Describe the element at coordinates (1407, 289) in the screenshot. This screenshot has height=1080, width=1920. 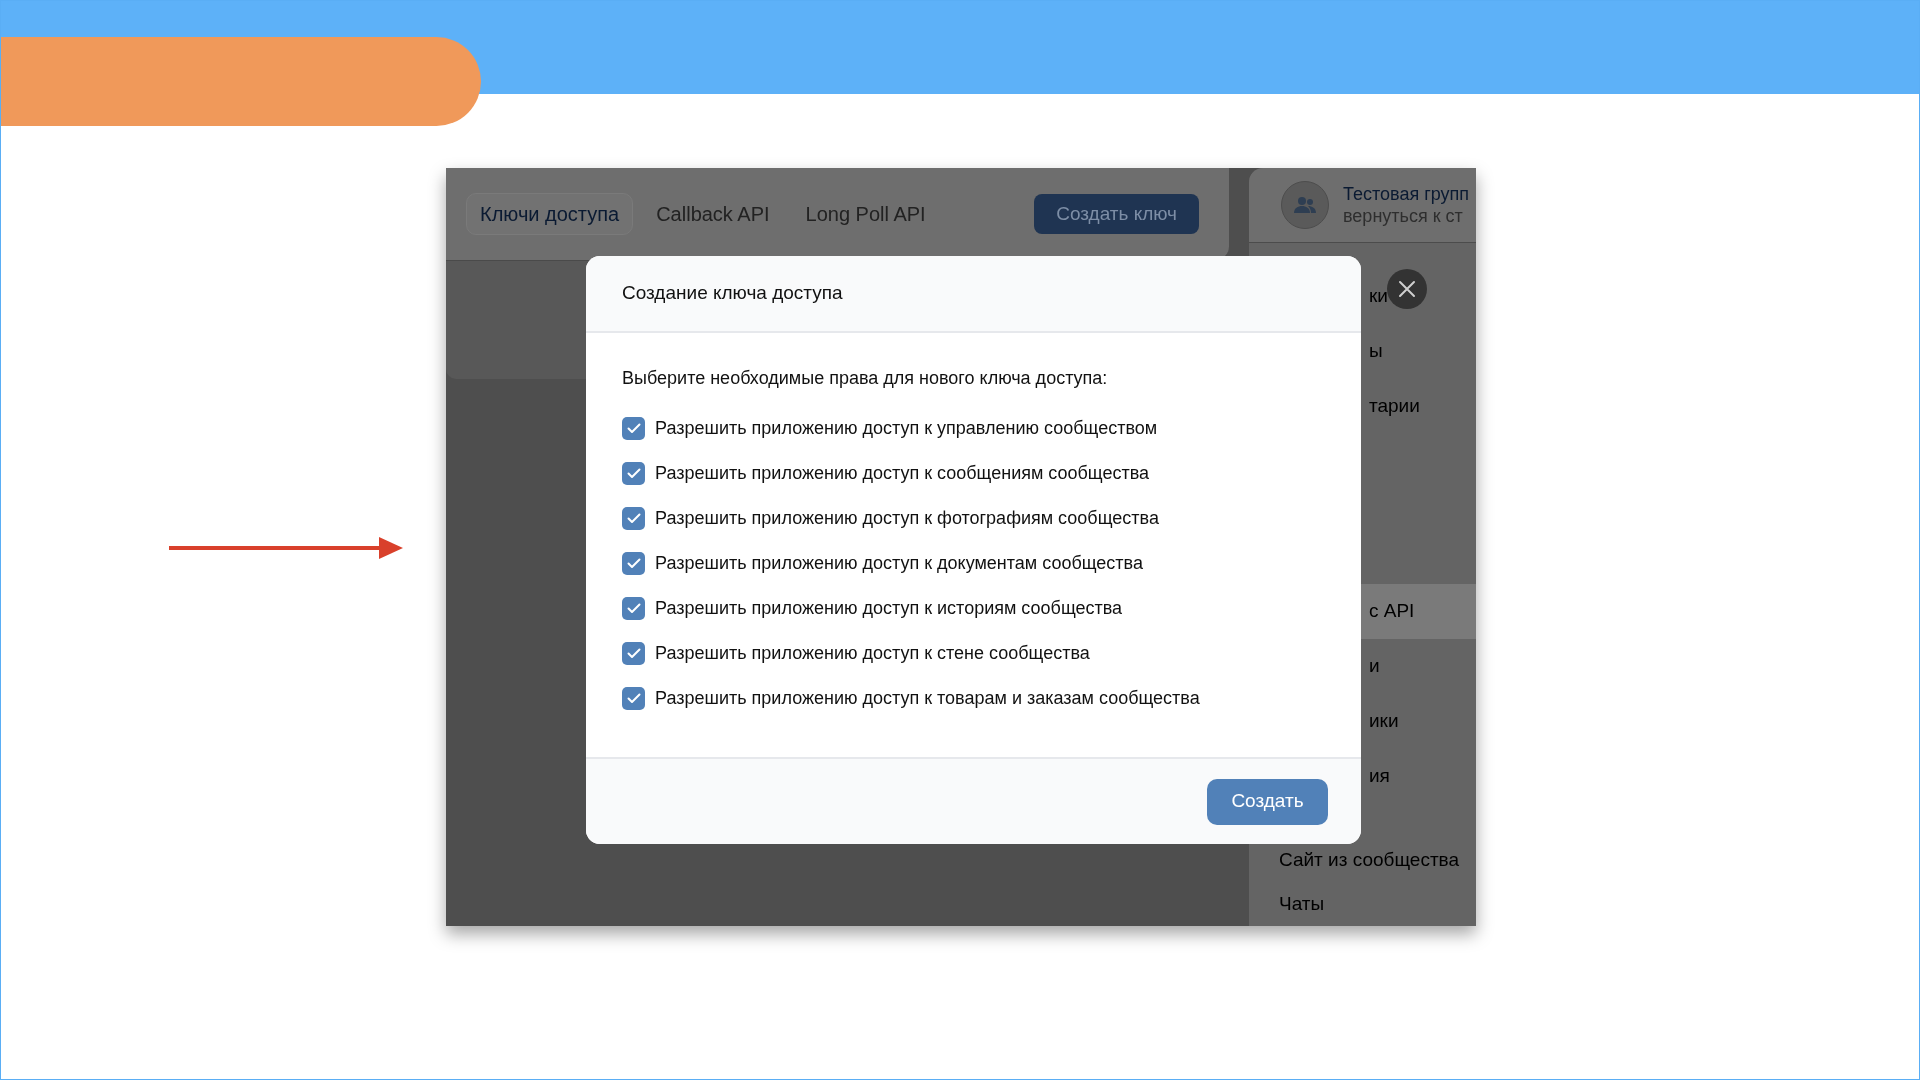
I see `close-icon` at that location.